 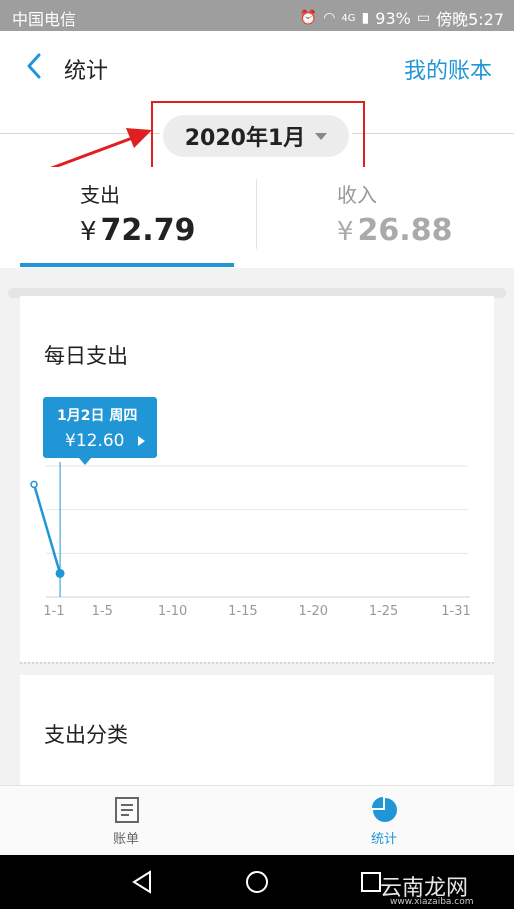 What do you see at coordinates (257, 735) in the screenshot?
I see `category-card: 支出分类` at bounding box center [257, 735].